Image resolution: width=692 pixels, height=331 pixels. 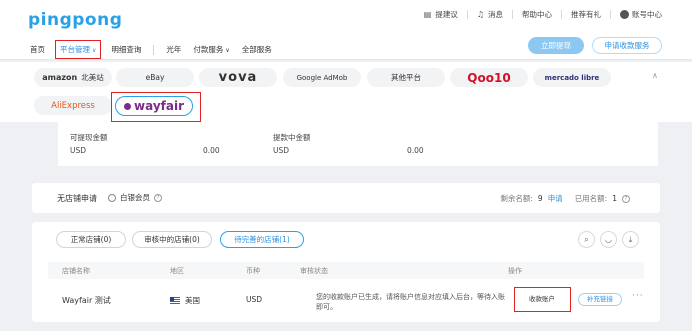 I want to click on wayfair-logo-icon, so click(x=127, y=106).